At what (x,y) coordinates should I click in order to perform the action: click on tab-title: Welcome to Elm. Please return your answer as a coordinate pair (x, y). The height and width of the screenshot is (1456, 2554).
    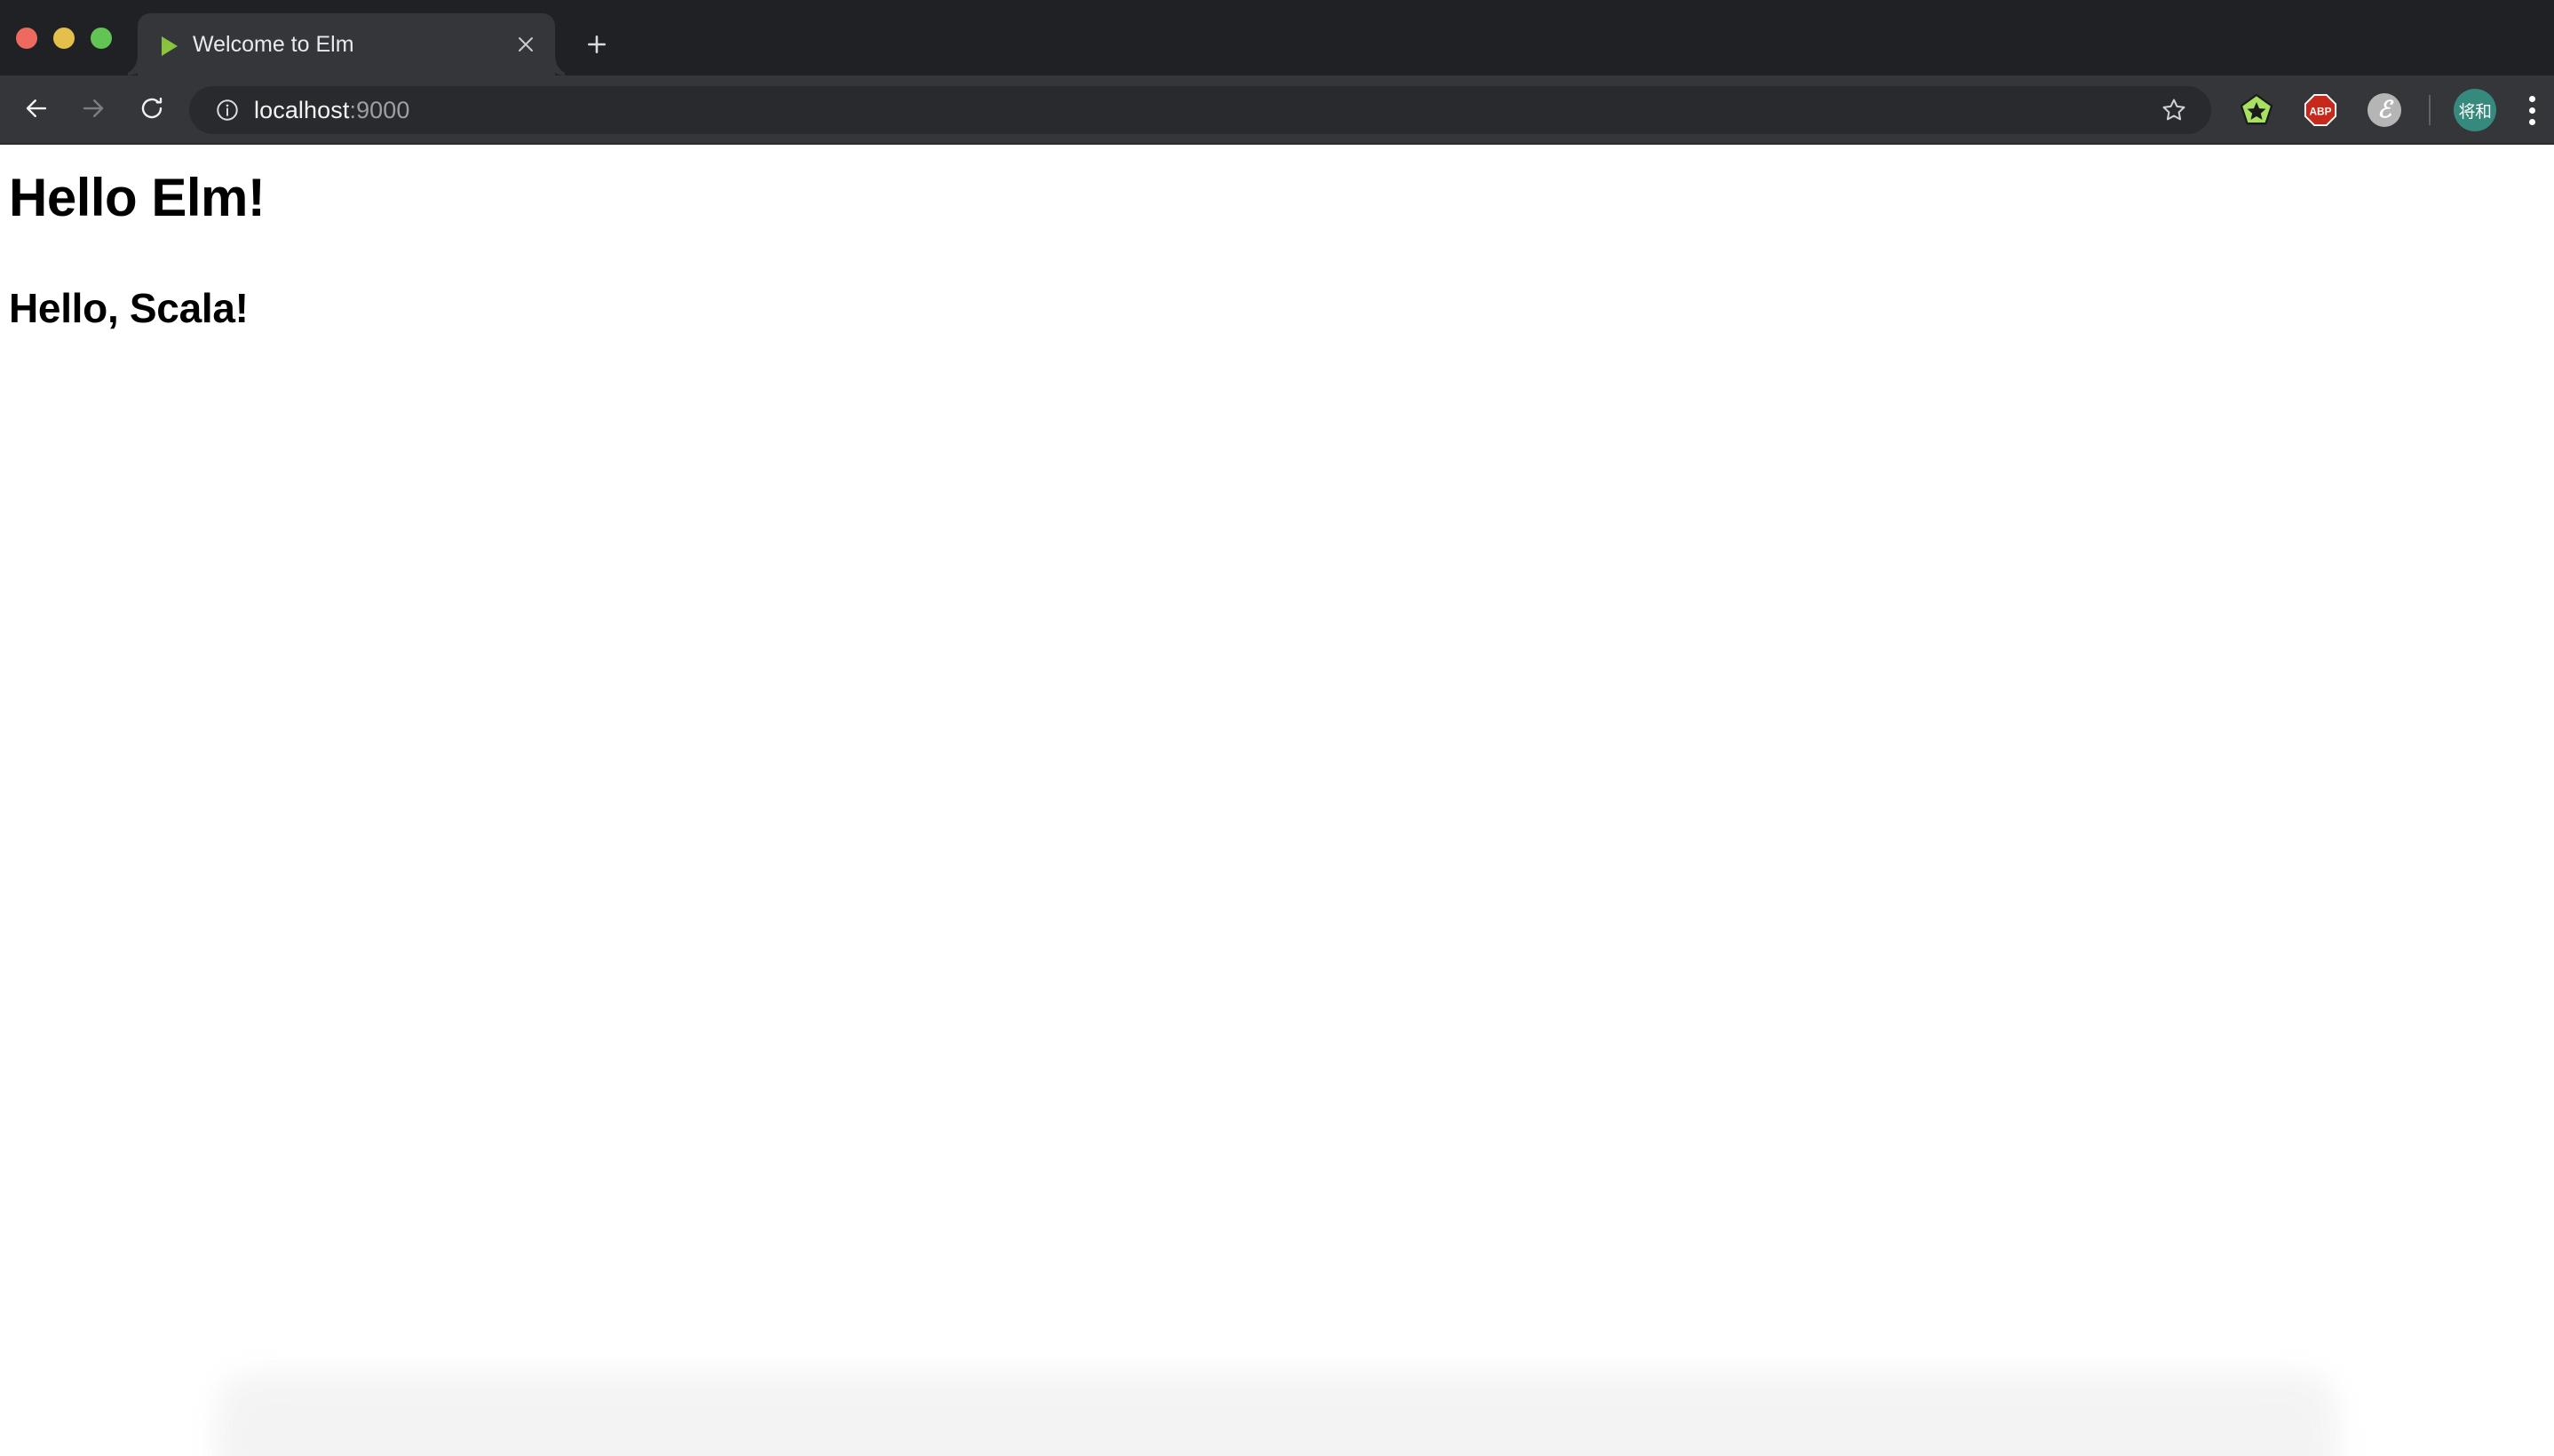
    Looking at the image, I should click on (274, 44).